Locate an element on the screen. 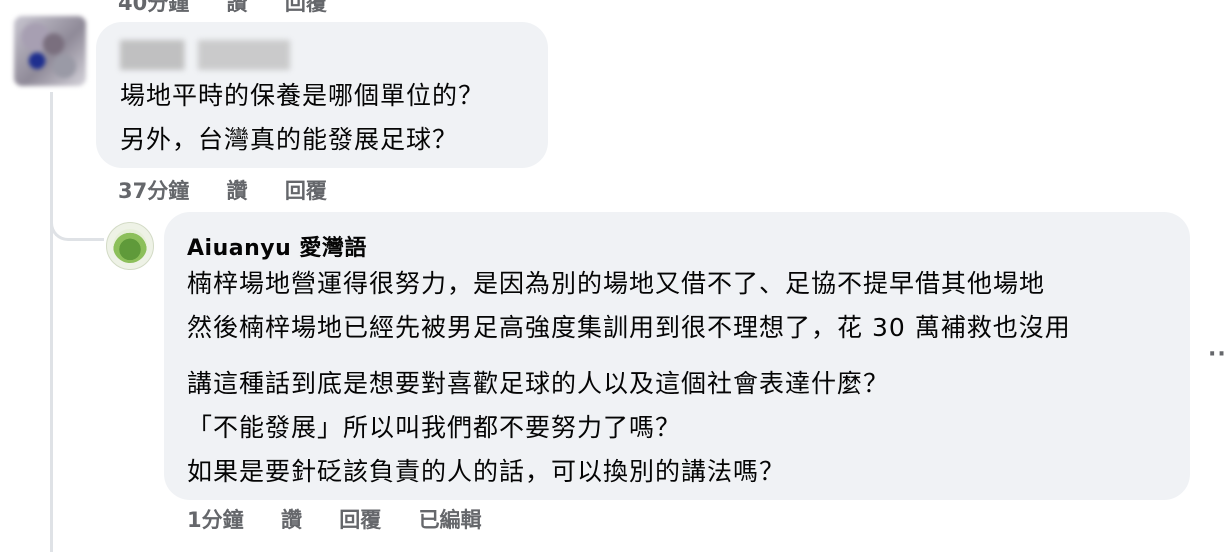  thread-line is located at coordinates (51, 322).